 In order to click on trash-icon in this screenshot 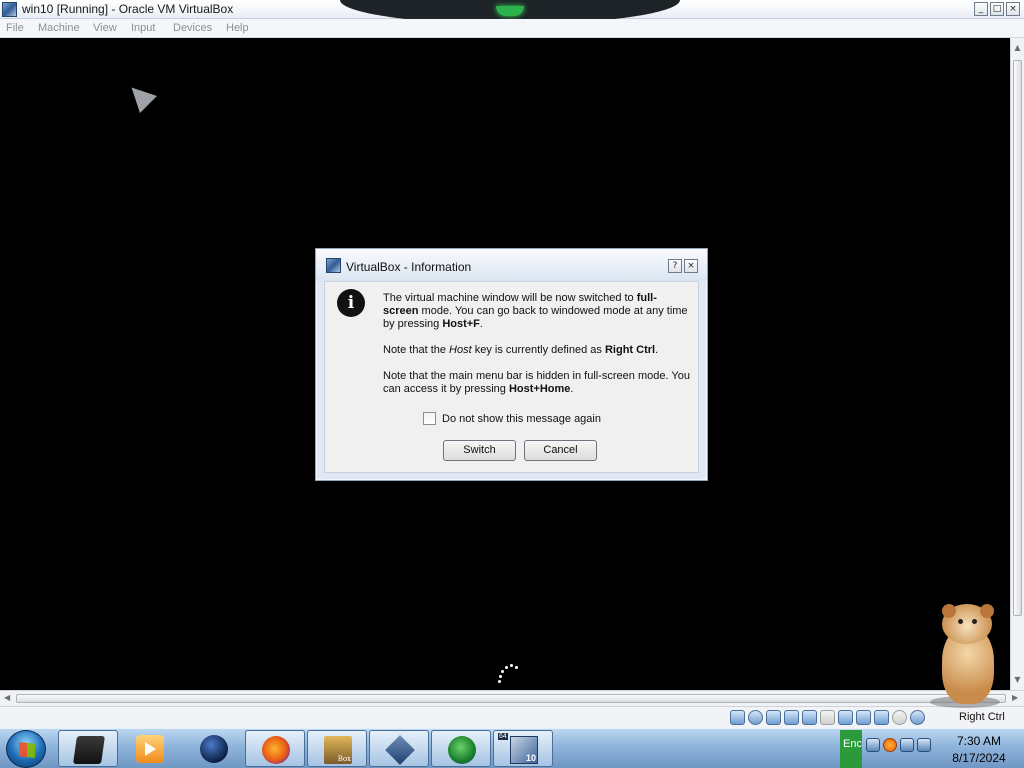, I will do `click(89, 750)`.